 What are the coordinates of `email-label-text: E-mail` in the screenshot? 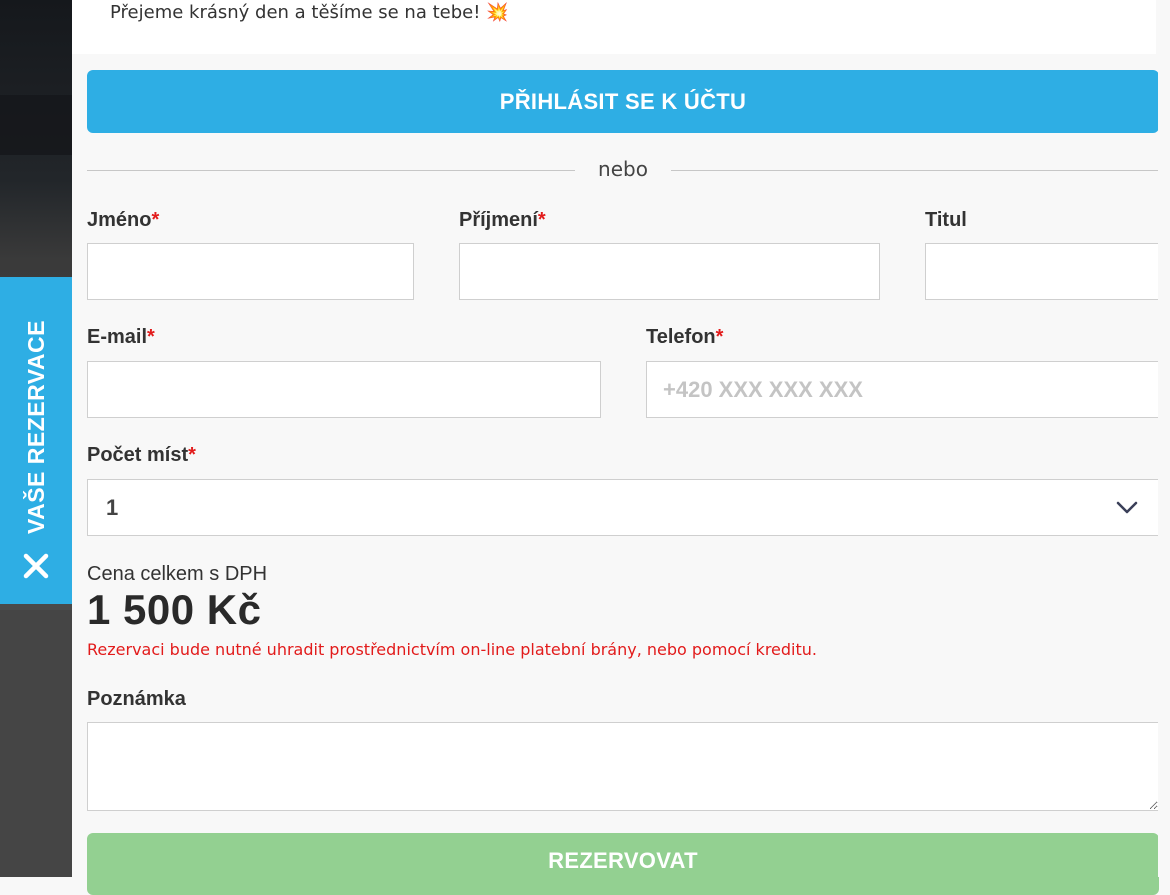 It's located at (117, 337).